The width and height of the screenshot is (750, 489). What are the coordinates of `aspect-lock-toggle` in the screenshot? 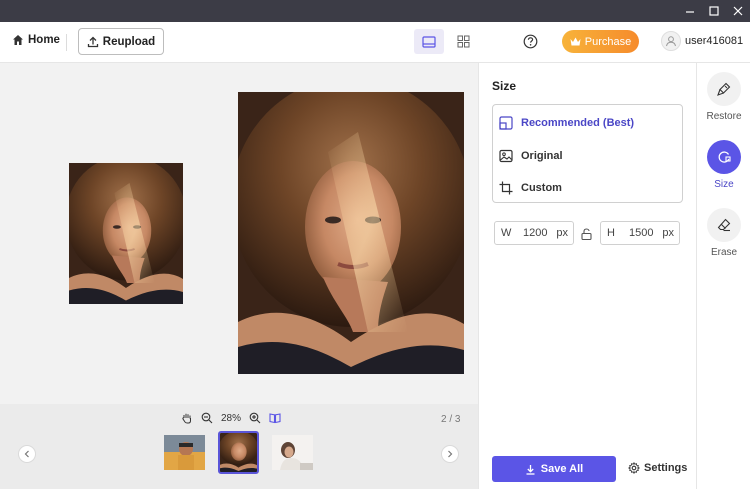 It's located at (586, 236).